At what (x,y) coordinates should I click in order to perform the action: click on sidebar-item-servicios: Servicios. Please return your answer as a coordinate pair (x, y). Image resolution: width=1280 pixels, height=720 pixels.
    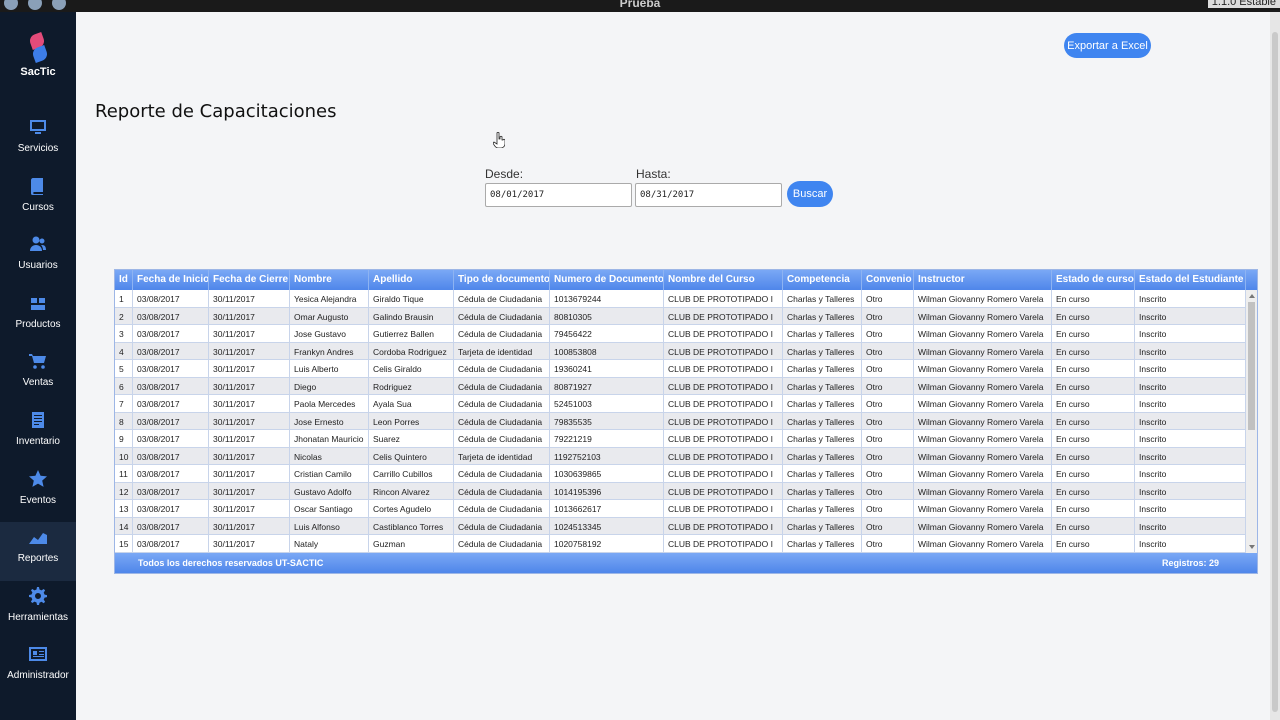
    Looking at the image, I should click on (38, 141).